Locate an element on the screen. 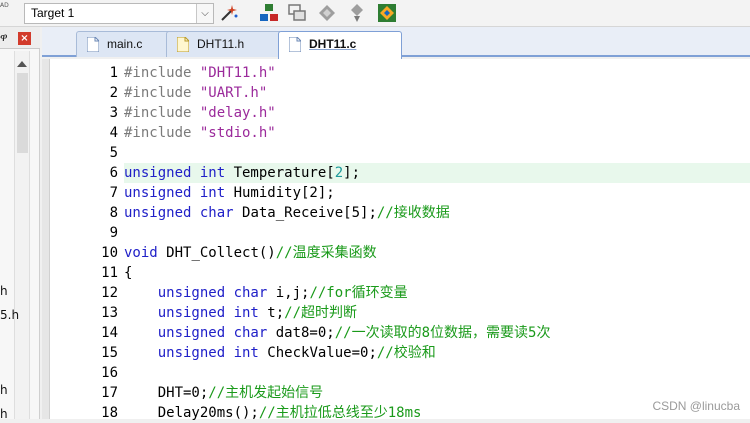 The height and width of the screenshot is (423, 750). code-token: Data_Receive[5]; is located at coordinates (309, 213).